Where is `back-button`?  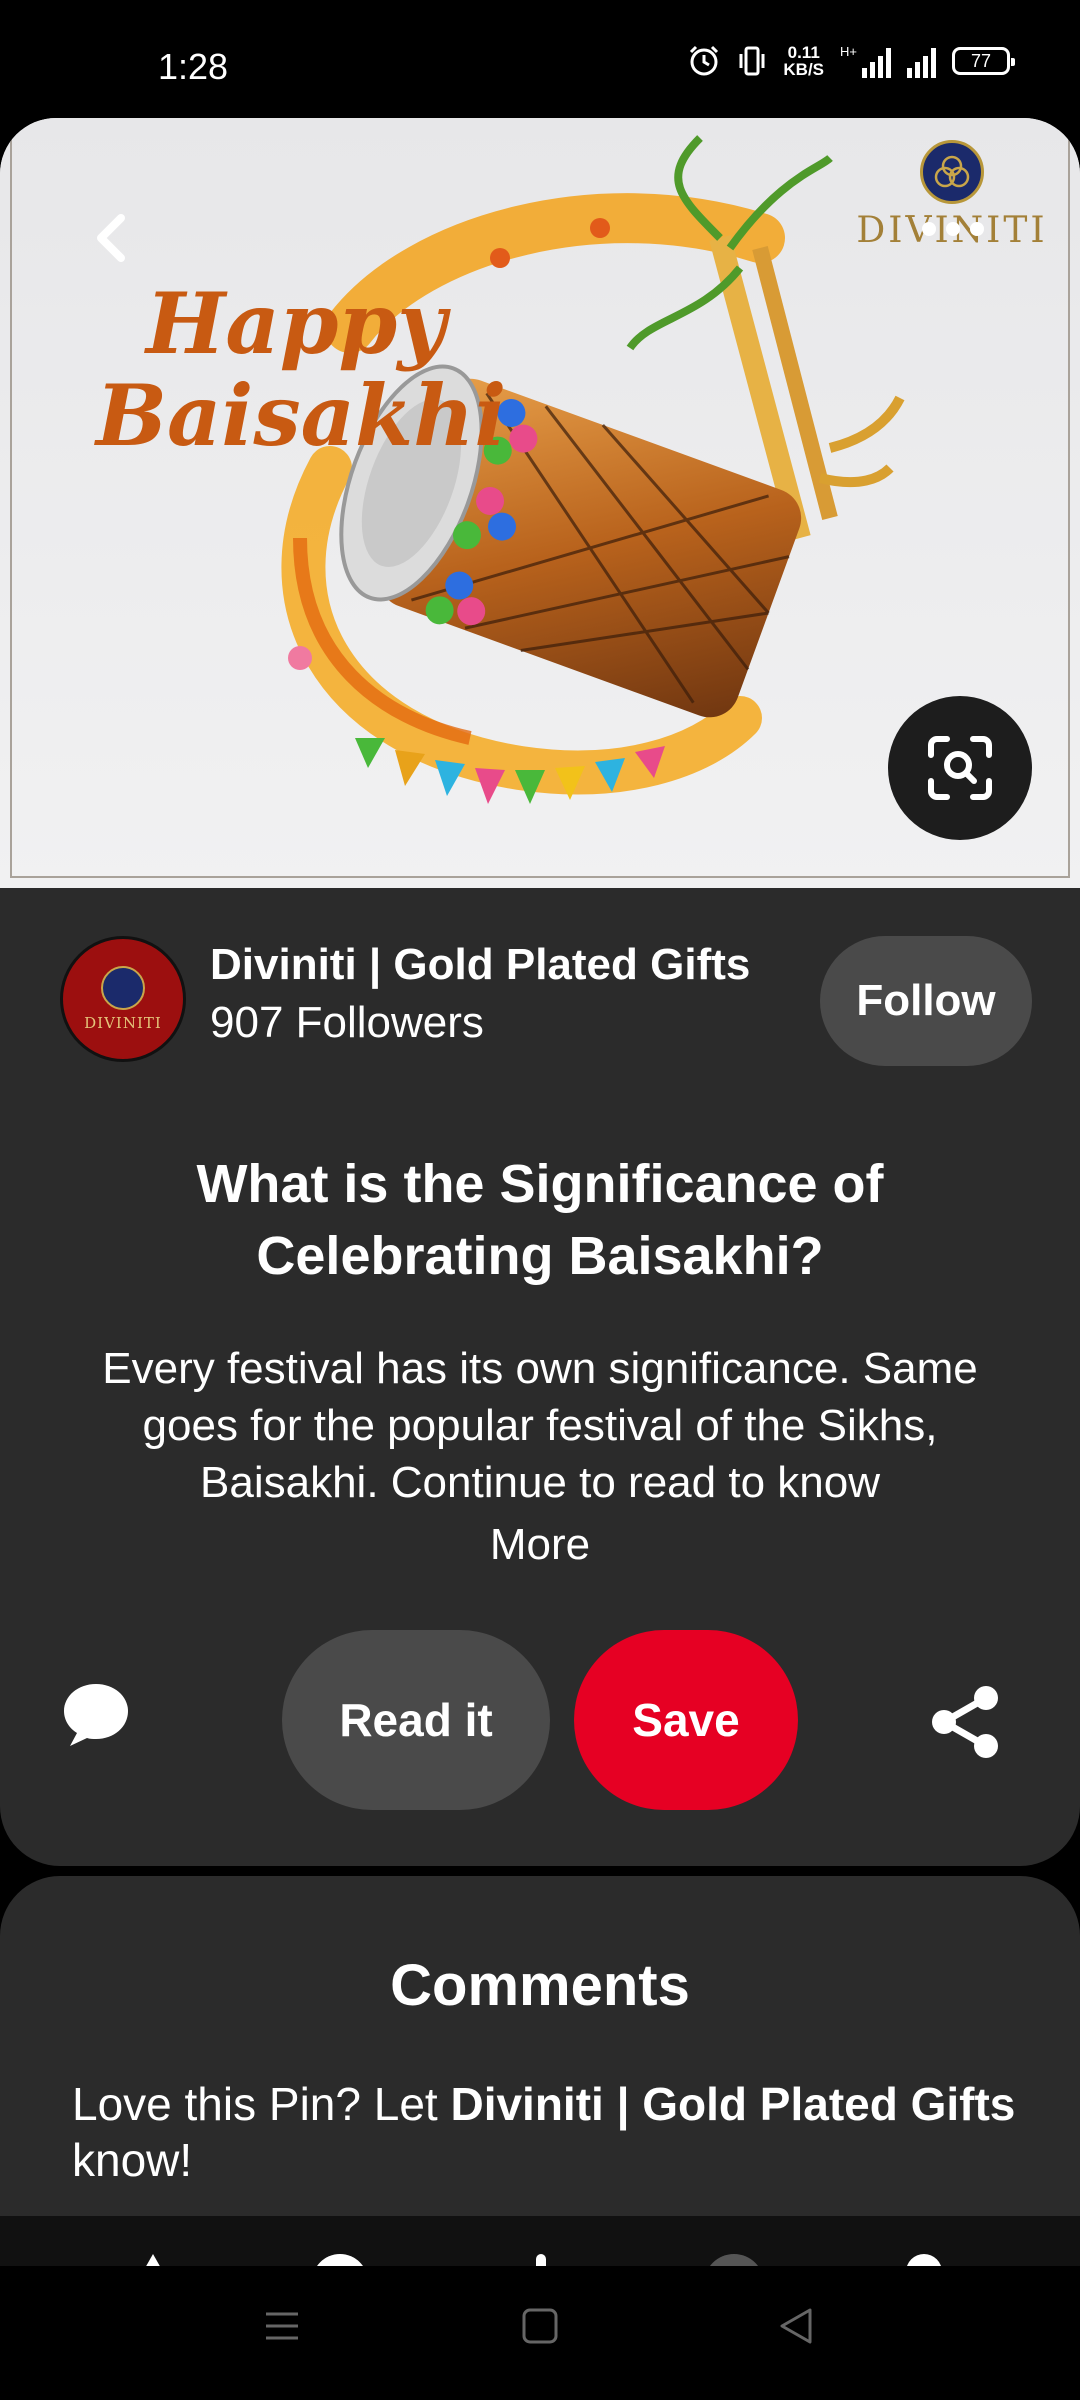 back-button is located at coordinates (110, 238).